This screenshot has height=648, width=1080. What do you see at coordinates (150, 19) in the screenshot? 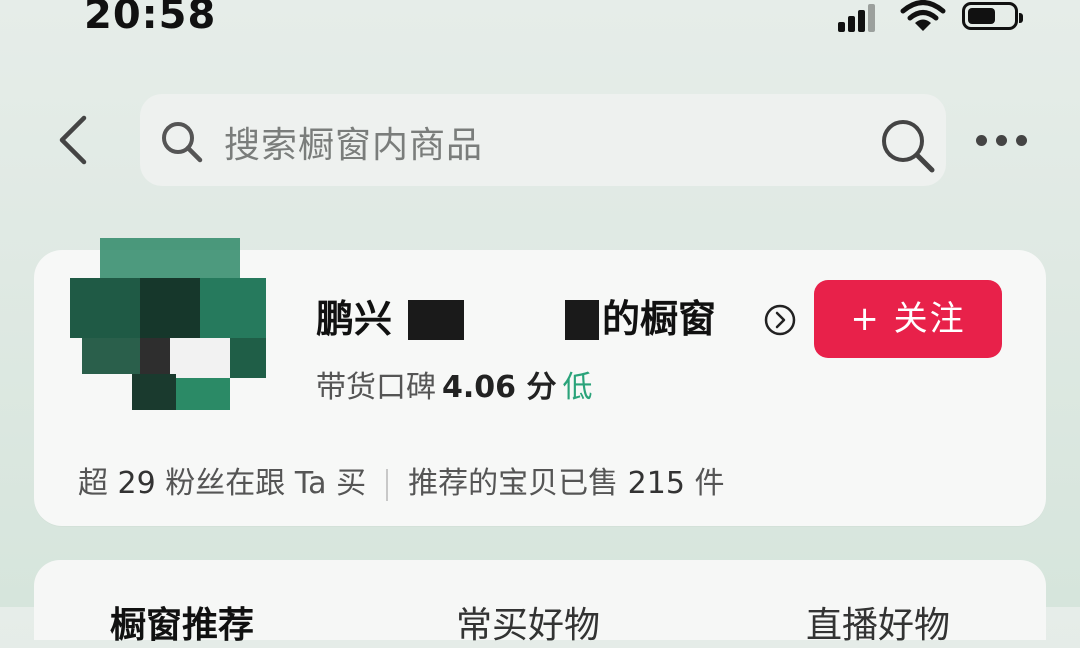
I see `status-time: 20:58` at bounding box center [150, 19].